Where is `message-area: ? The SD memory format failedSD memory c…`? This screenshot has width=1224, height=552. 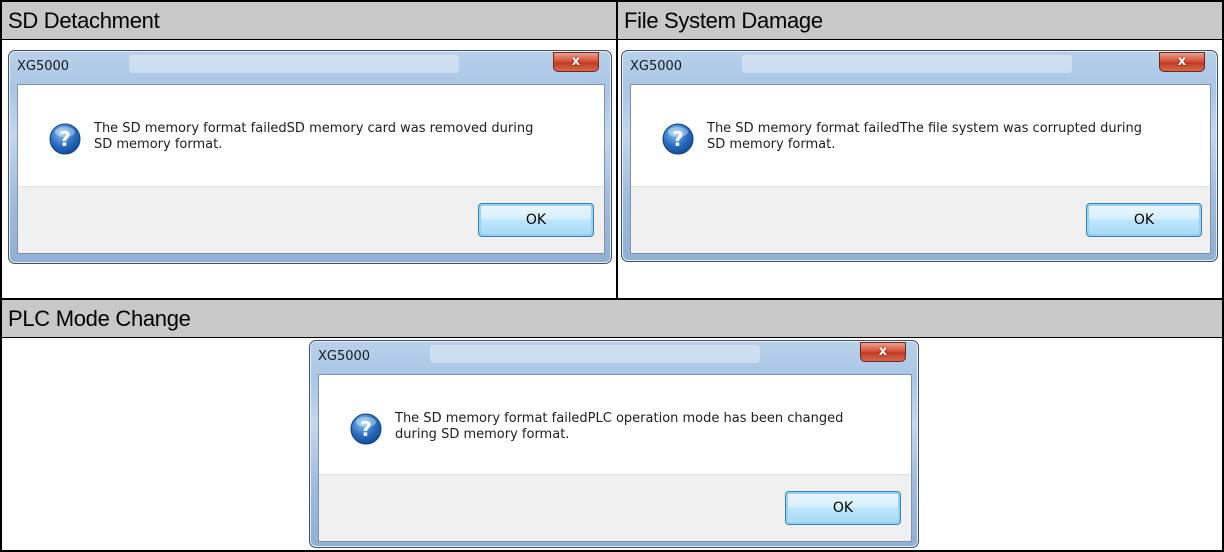
message-area: ? The SD memory format failedSD memory c… is located at coordinates (311, 137).